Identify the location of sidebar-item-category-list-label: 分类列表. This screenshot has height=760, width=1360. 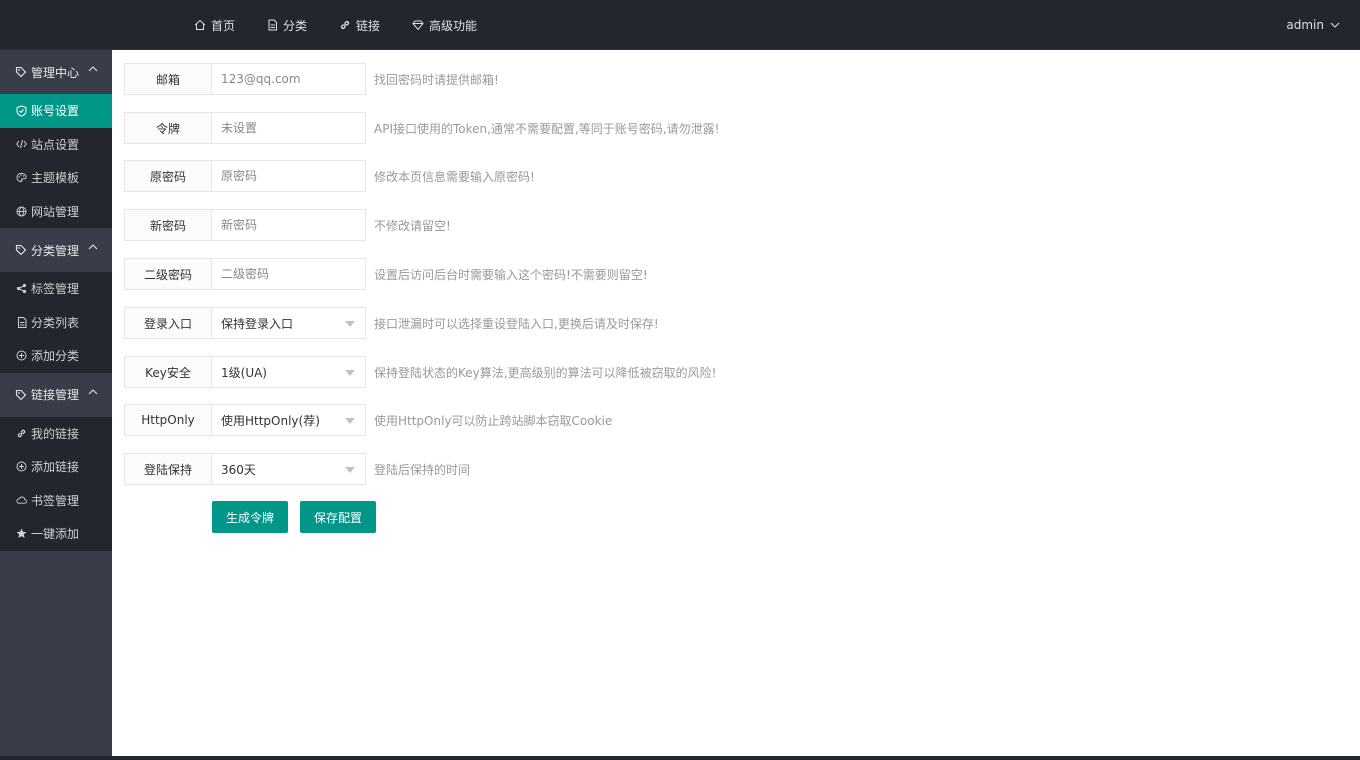
(55, 322).